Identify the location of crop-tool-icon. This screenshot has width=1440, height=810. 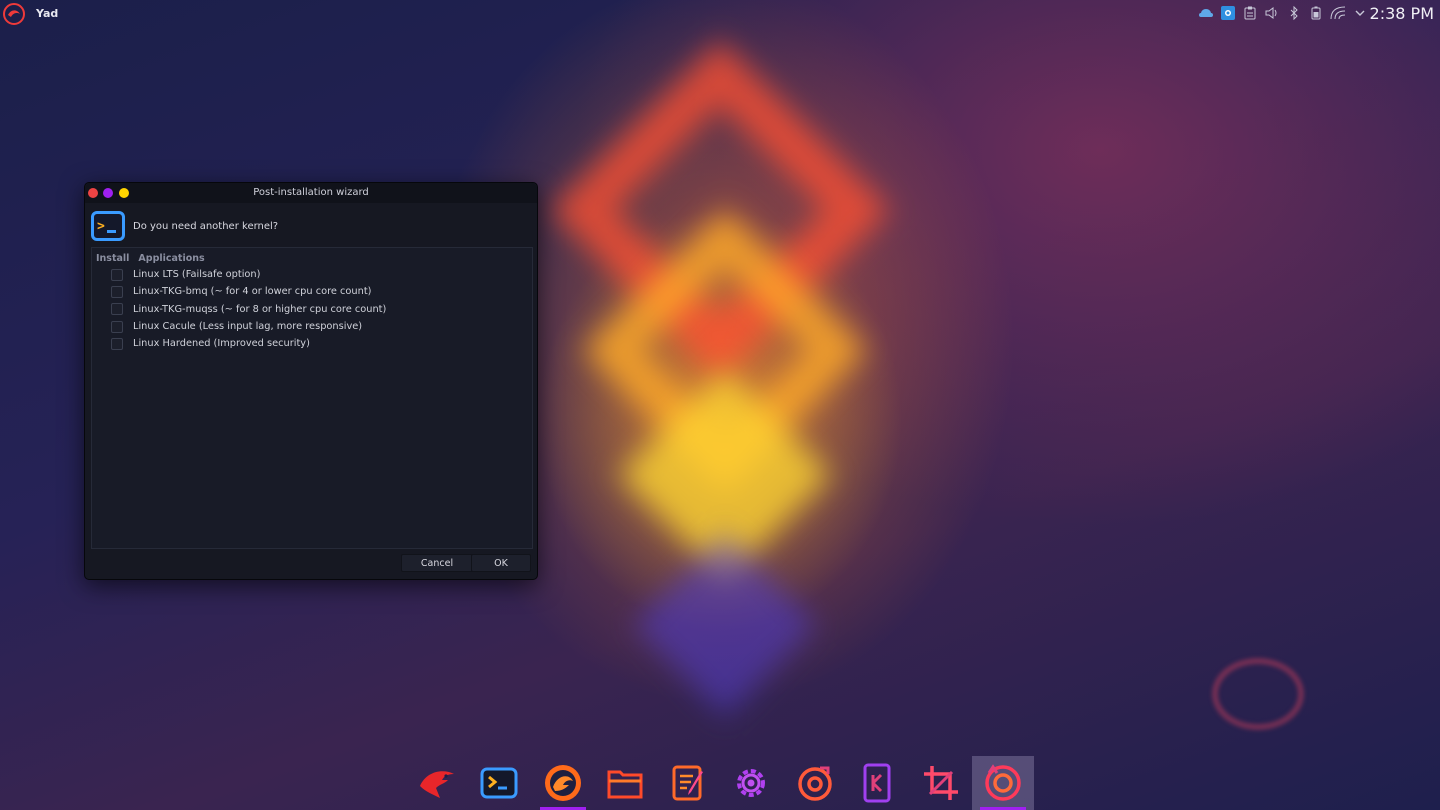
(941, 783).